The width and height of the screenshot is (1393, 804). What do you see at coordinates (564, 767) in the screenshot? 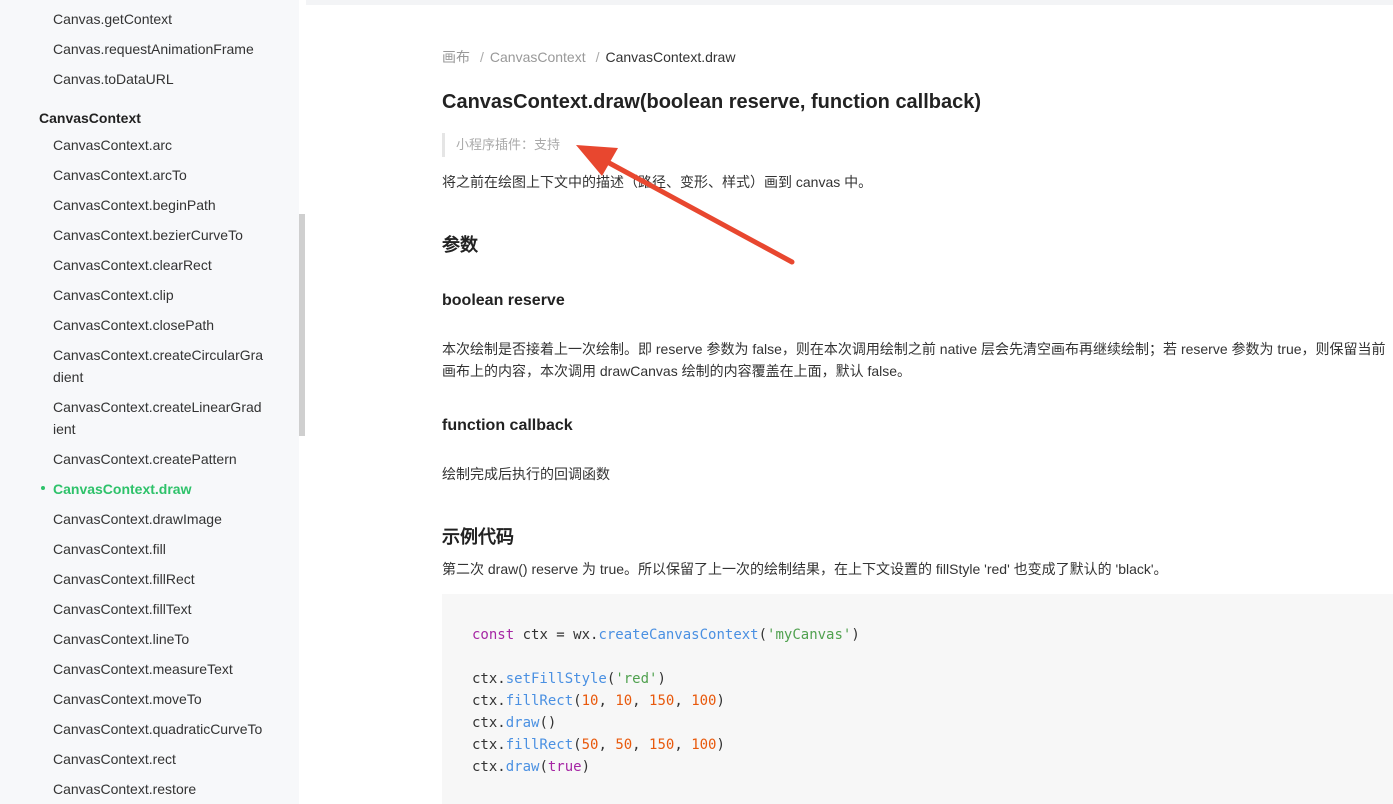
I see `code-keyword: true` at bounding box center [564, 767].